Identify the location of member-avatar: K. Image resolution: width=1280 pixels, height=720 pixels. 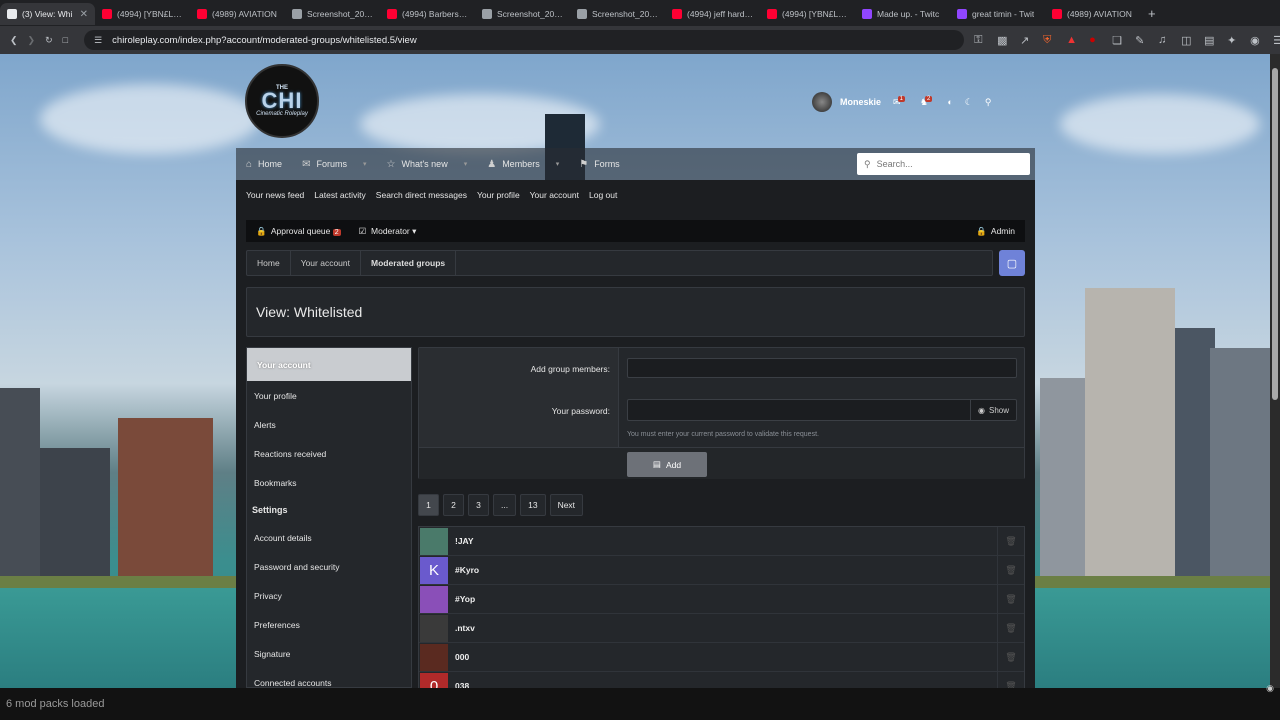
(434, 570).